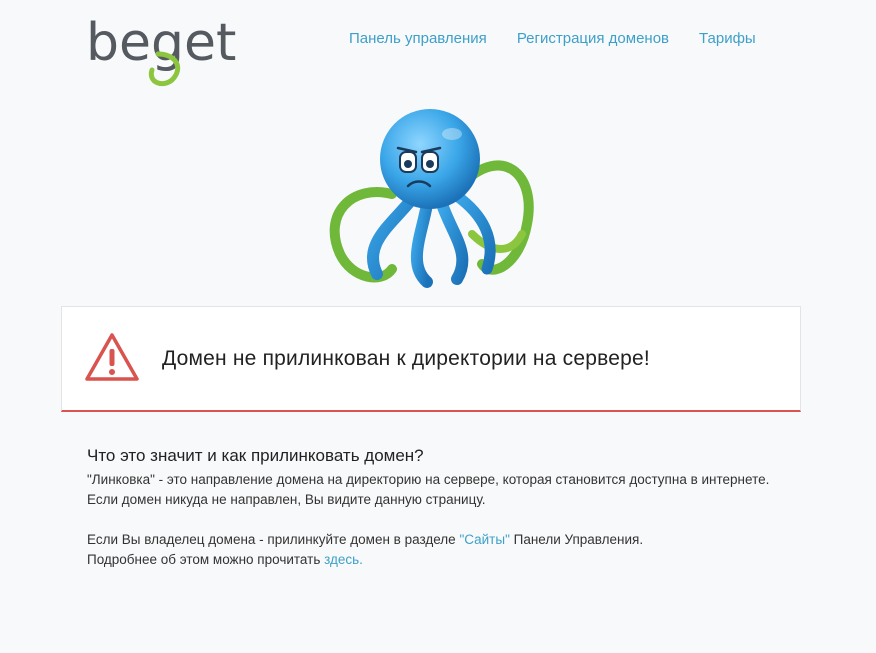 This screenshot has width=876, height=653. I want to click on more-info-text: Подробнее об этом можно прочитать, so click(206, 559).